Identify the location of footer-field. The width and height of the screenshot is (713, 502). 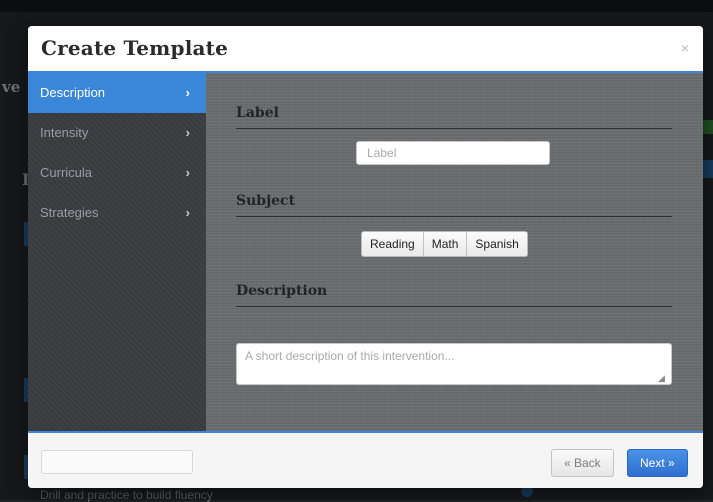
(117, 462).